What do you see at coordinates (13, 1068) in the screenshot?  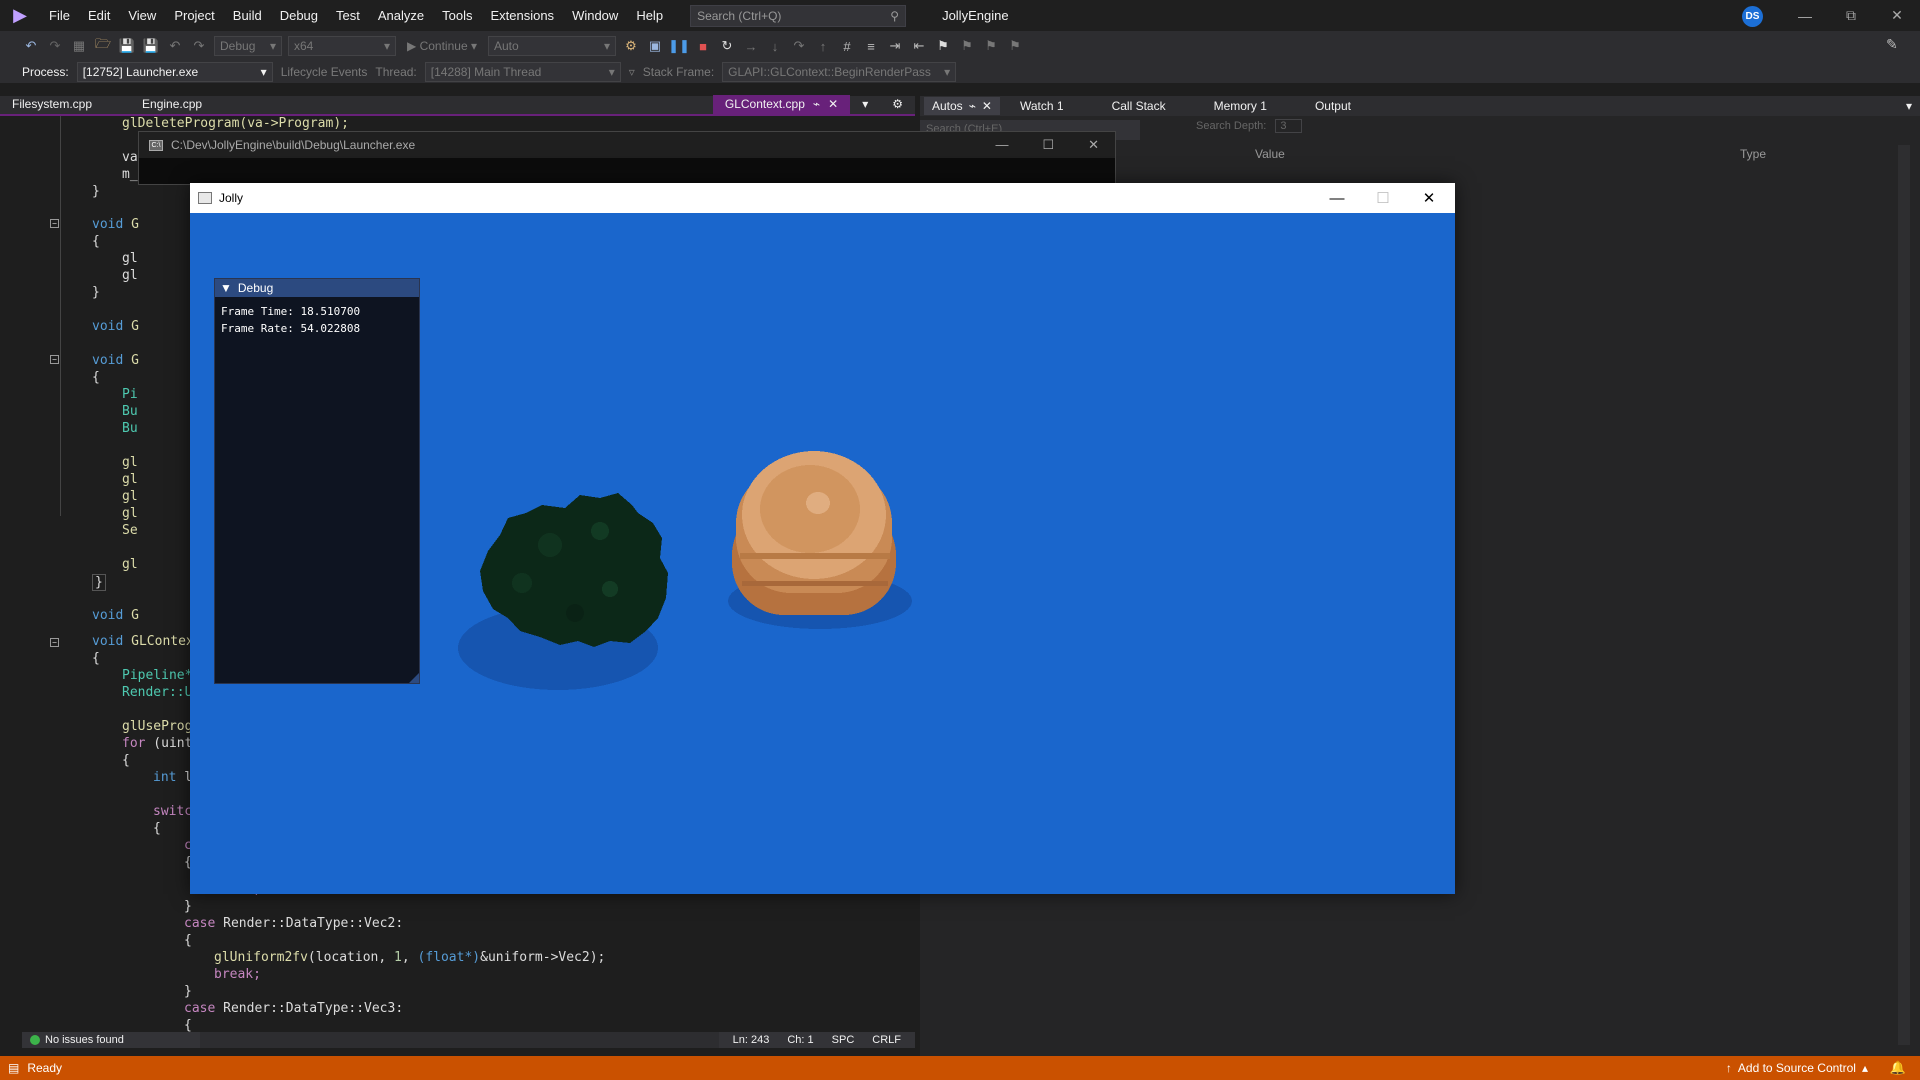 I see `output-window-icon: ▤` at bounding box center [13, 1068].